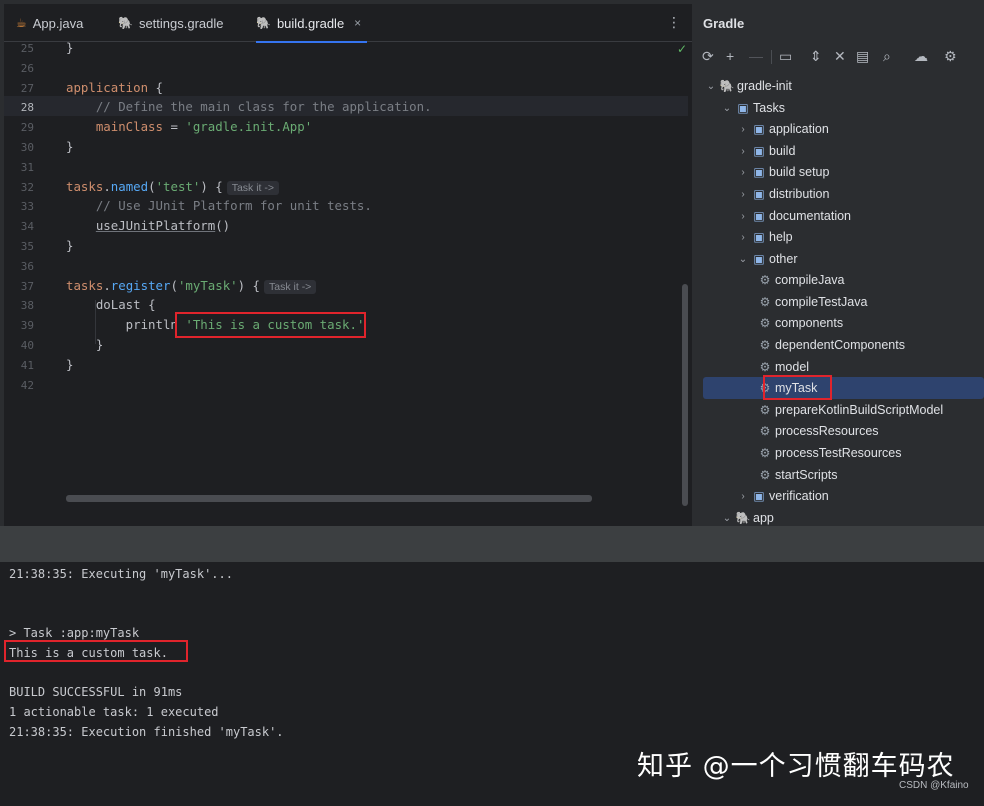 Image resolution: width=984 pixels, height=806 pixels. What do you see at coordinates (812, 302) in the screenshot?
I see `tree-task-compiletestjava: ⚙ compileTestJava` at bounding box center [812, 302].